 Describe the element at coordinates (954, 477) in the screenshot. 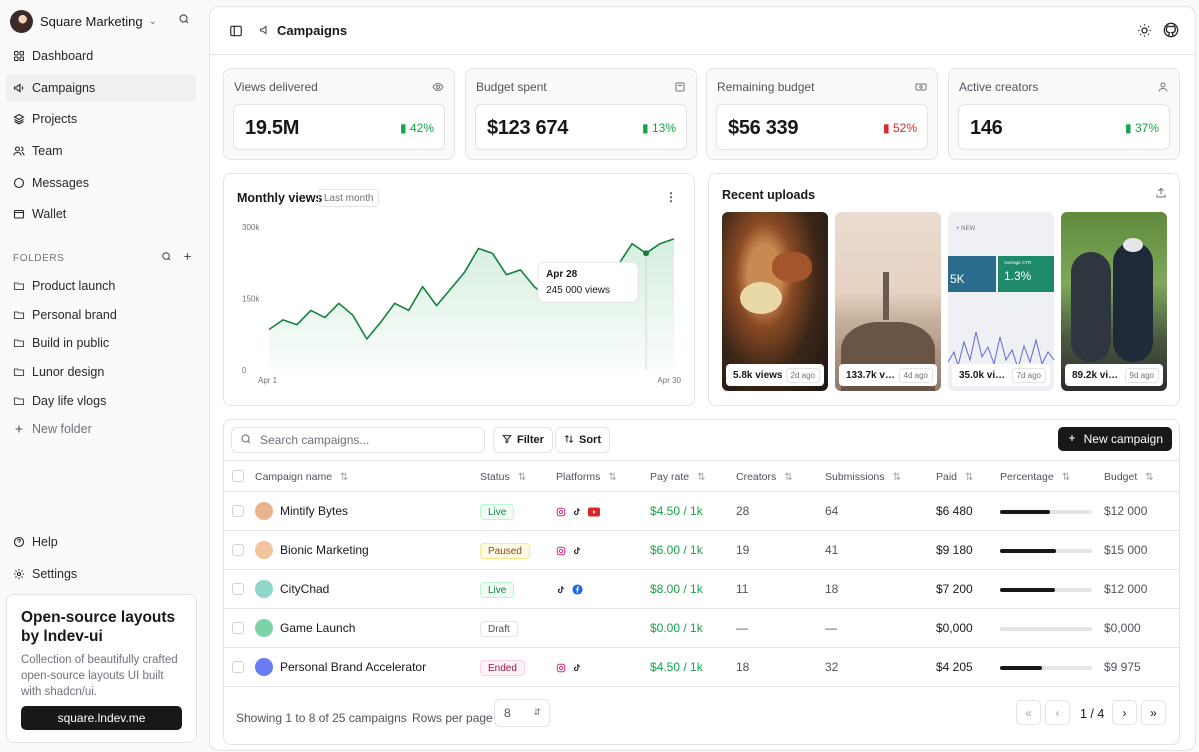

I see `column-header: Paid ⇅` at that location.